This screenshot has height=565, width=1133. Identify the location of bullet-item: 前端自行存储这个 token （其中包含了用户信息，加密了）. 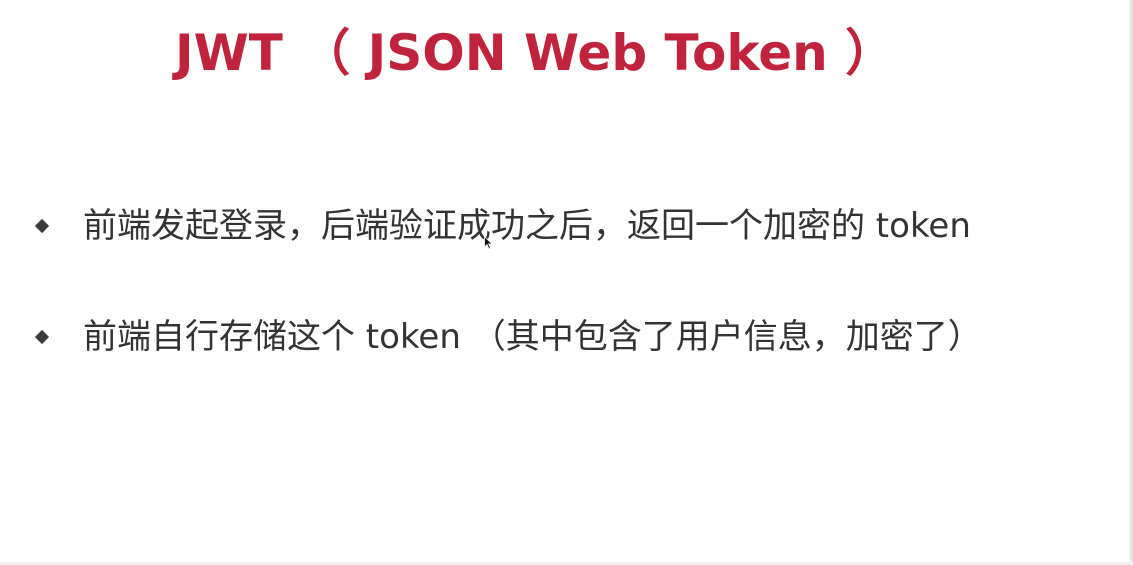
(550, 339).